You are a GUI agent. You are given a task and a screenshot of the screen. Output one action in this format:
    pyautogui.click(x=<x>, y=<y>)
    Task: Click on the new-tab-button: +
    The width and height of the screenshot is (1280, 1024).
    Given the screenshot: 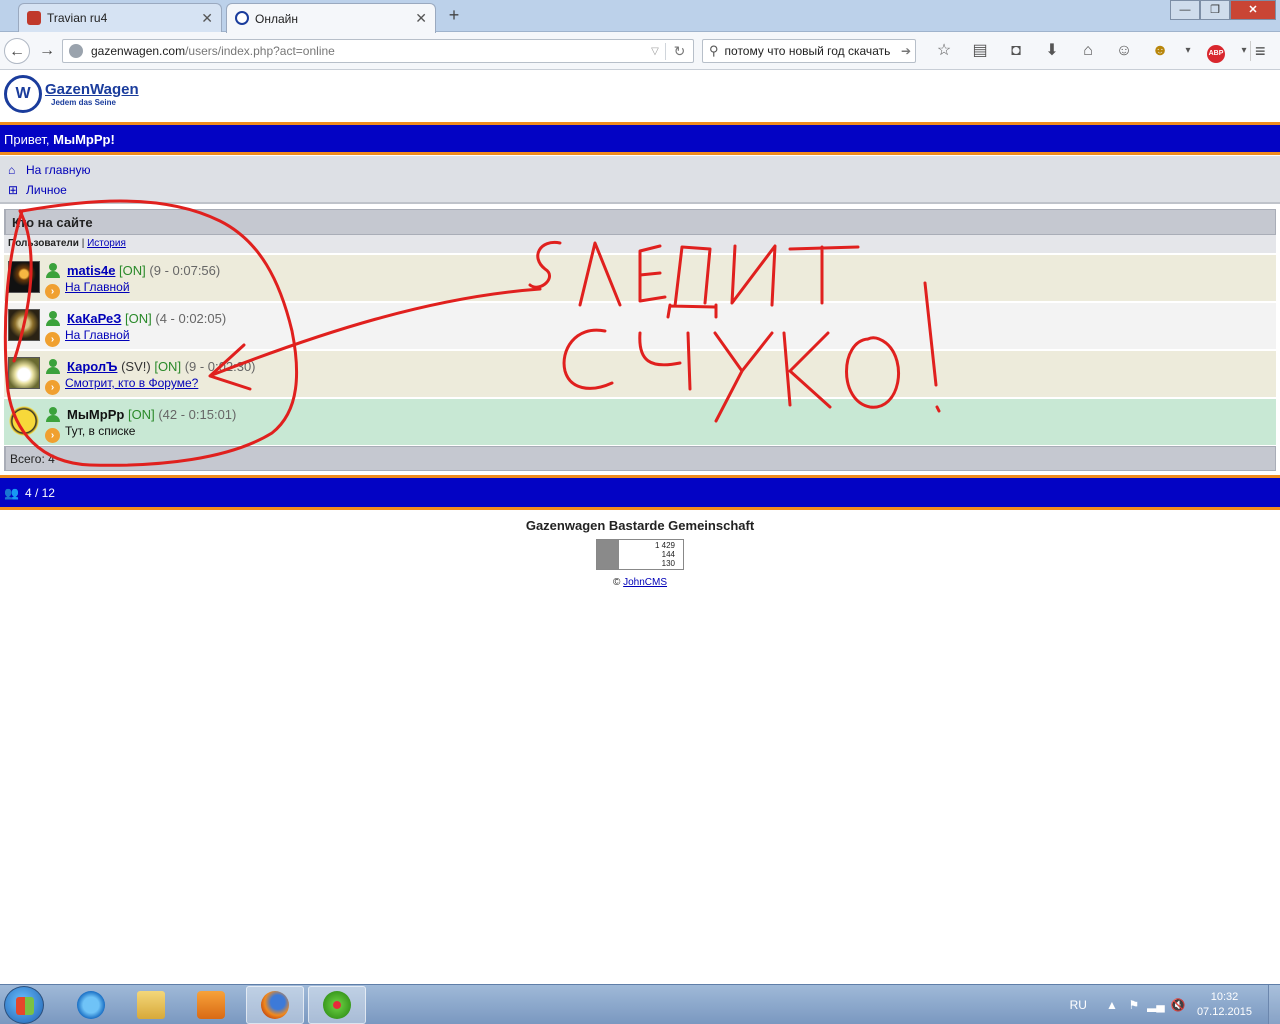 What is the action you would take?
    pyautogui.click(x=454, y=15)
    